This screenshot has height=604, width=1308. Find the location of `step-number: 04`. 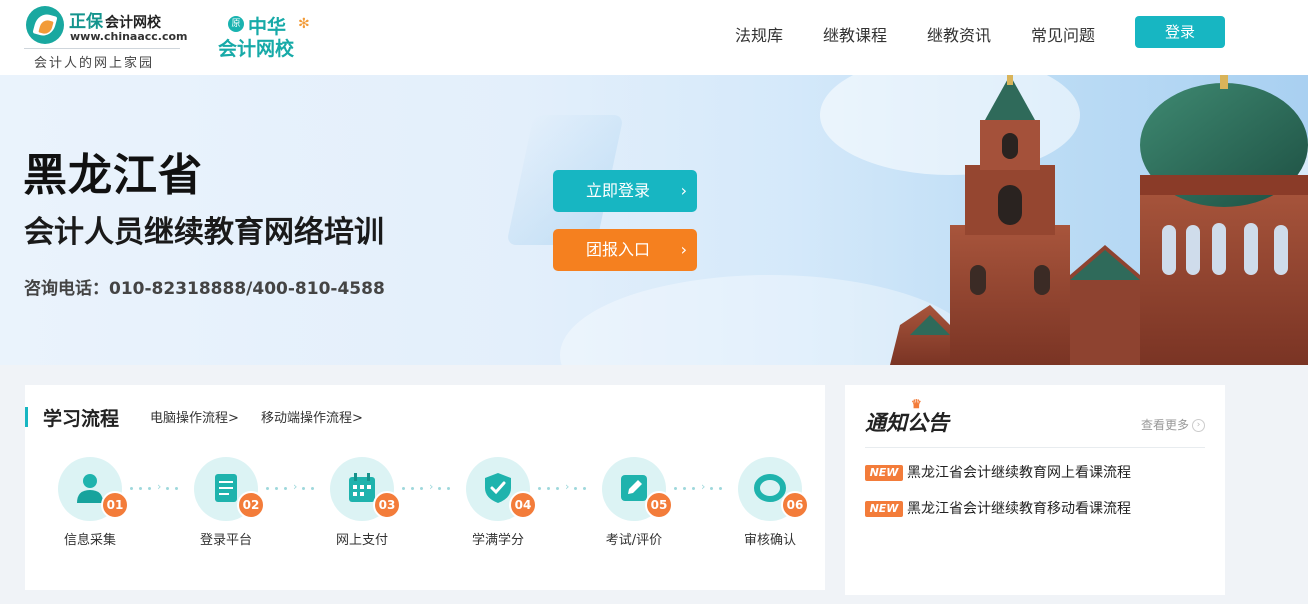

step-number: 04 is located at coordinates (523, 505).